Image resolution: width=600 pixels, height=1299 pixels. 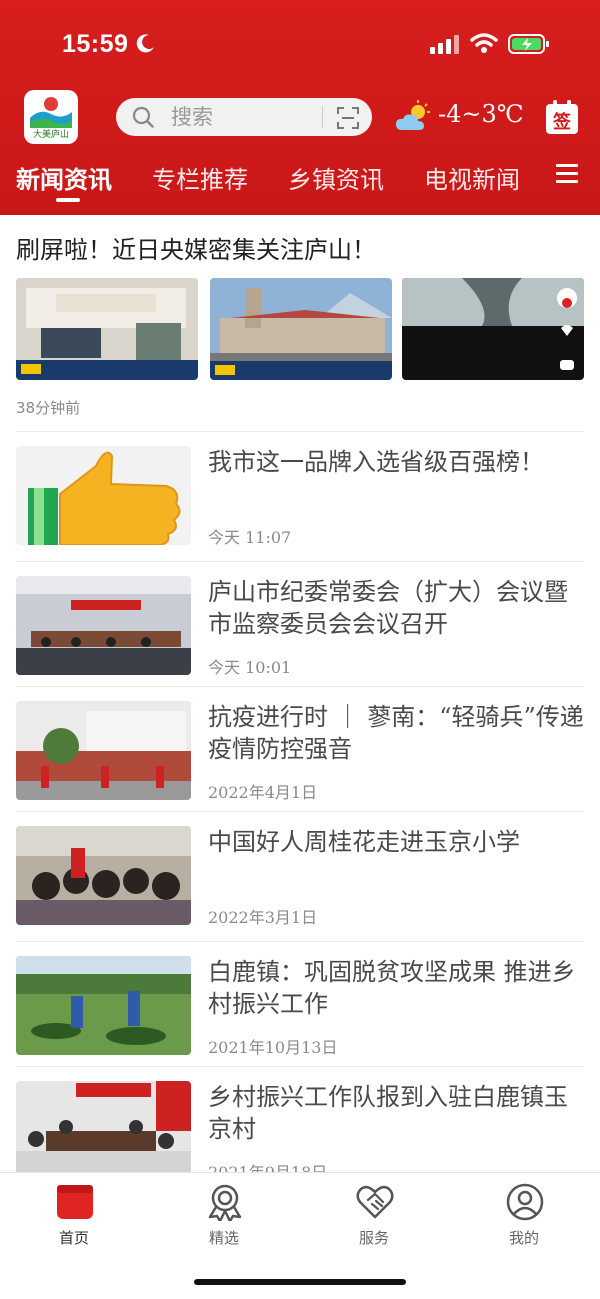 I want to click on news-title: 中国好人周桂花走进玉京小学, so click(x=364, y=842).